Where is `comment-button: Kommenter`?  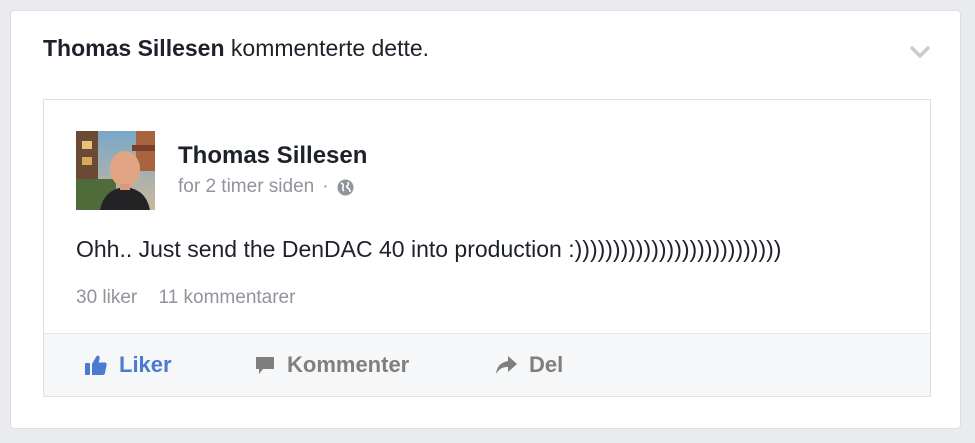
comment-button: Kommenter is located at coordinates (331, 365).